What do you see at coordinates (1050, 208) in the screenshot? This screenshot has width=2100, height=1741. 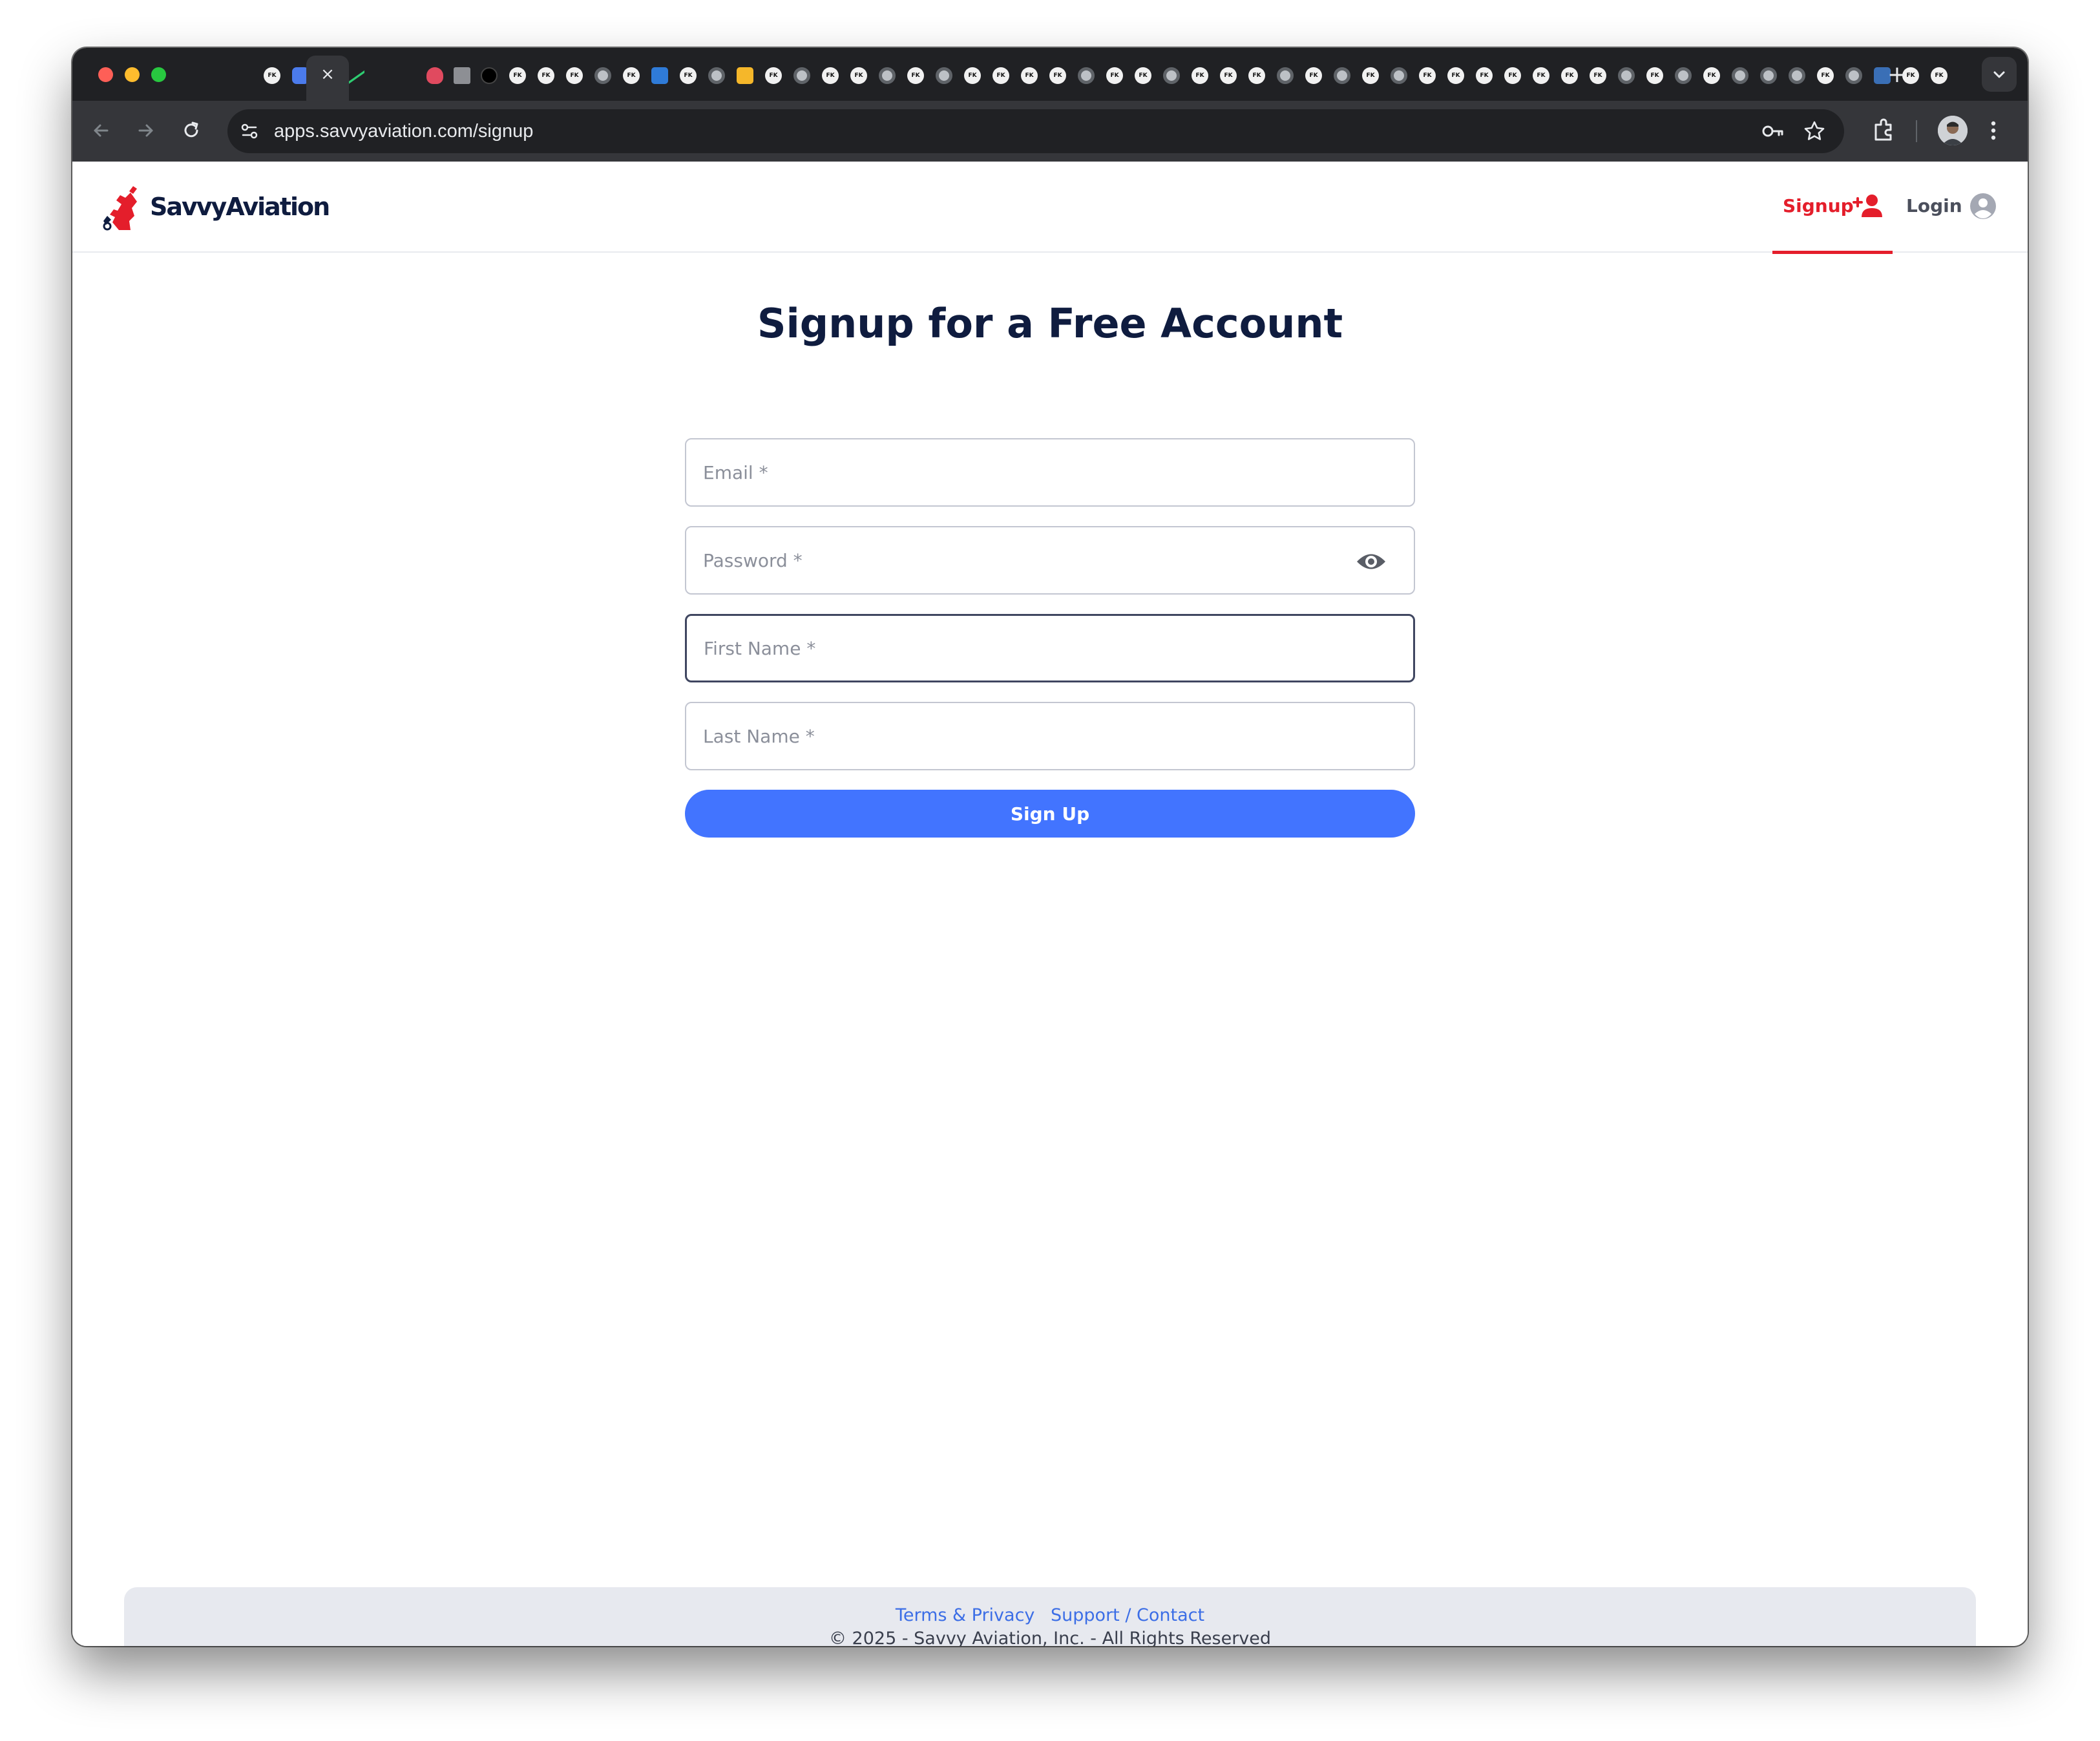 I see `site-header: SavvyAviation Signup Login` at bounding box center [1050, 208].